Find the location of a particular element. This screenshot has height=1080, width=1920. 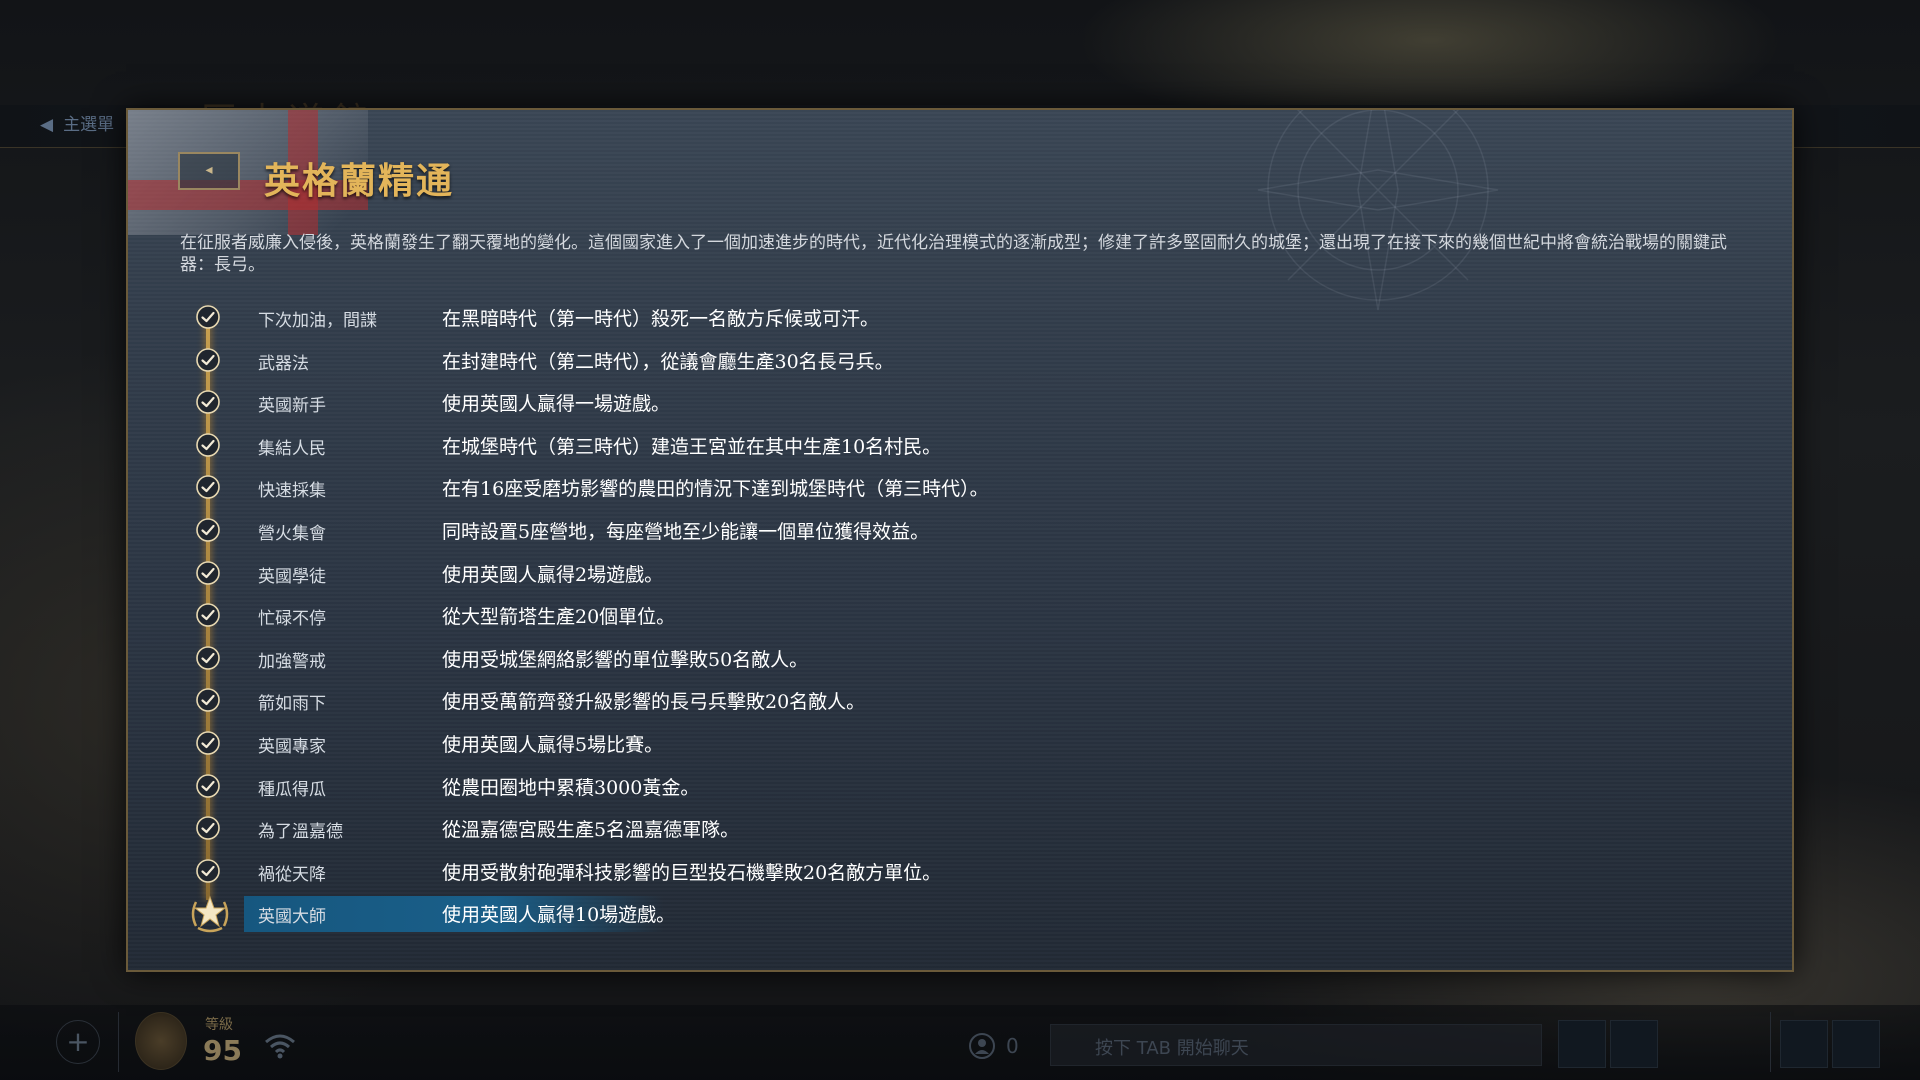

achievement-name: 下次加油，間諜 is located at coordinates (317, 321).